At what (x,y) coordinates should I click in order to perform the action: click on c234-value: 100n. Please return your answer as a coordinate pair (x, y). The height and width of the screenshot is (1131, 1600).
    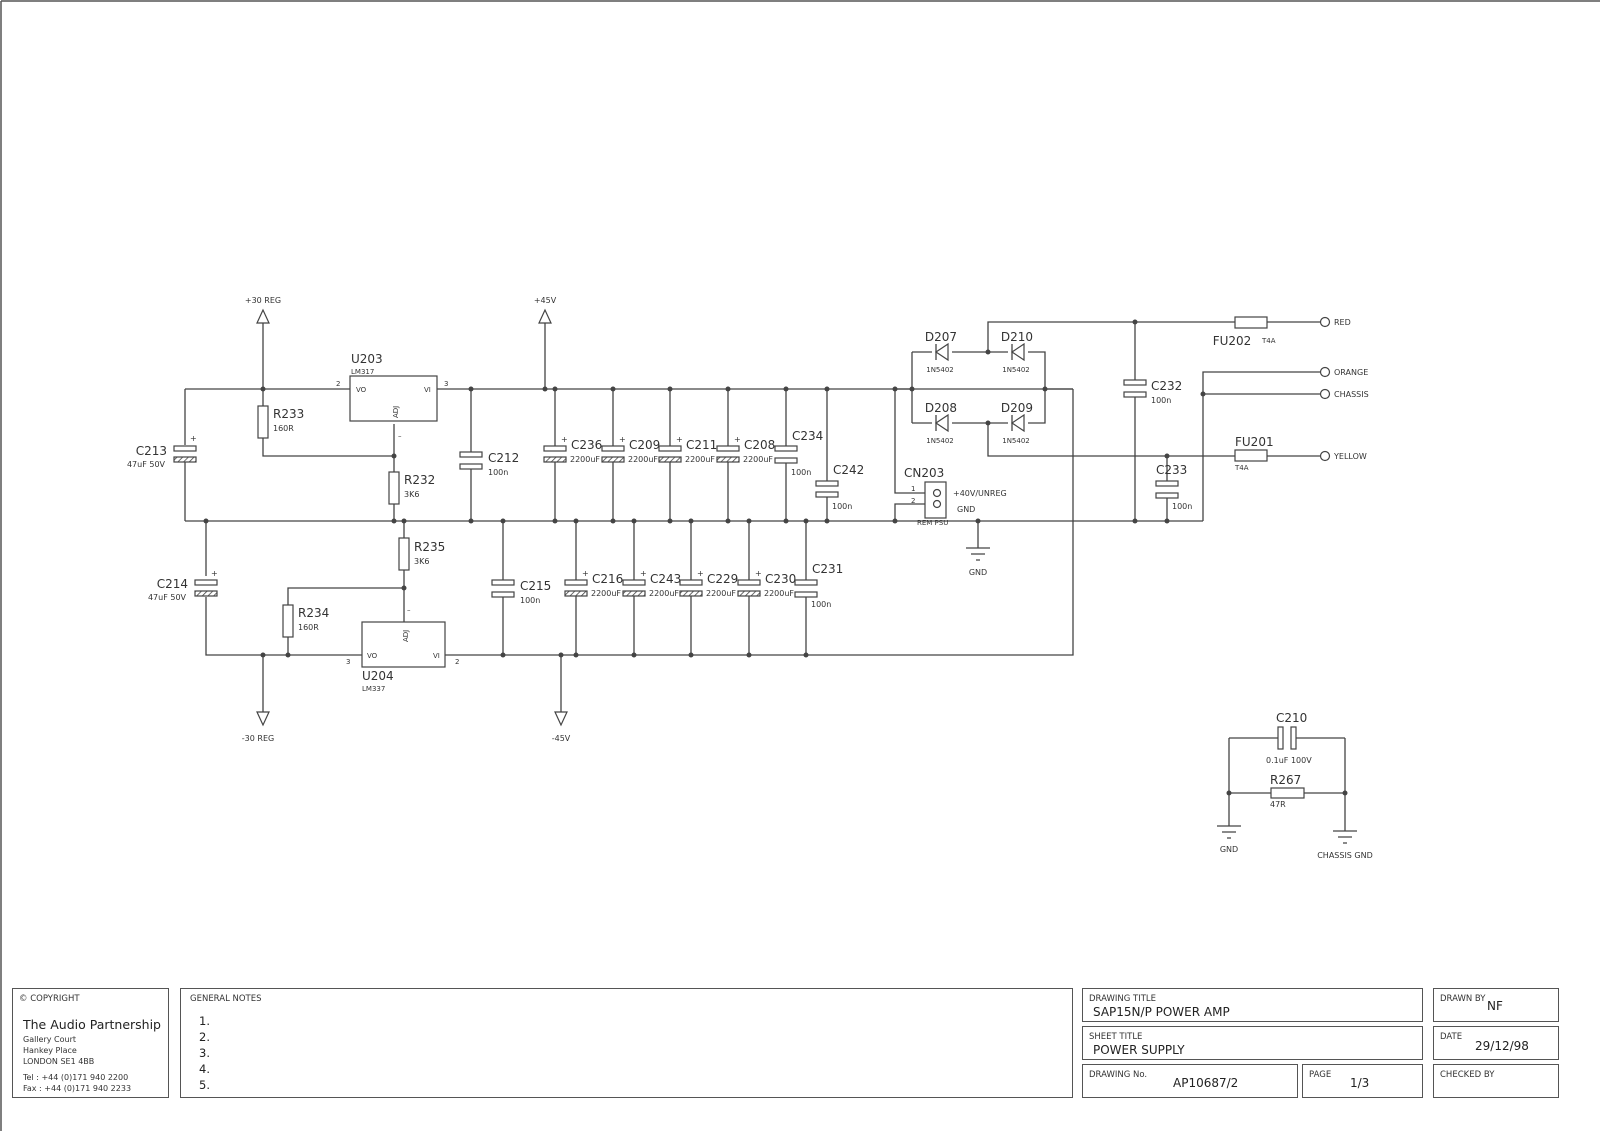
    Looking at the image, I should click on (801, 472).